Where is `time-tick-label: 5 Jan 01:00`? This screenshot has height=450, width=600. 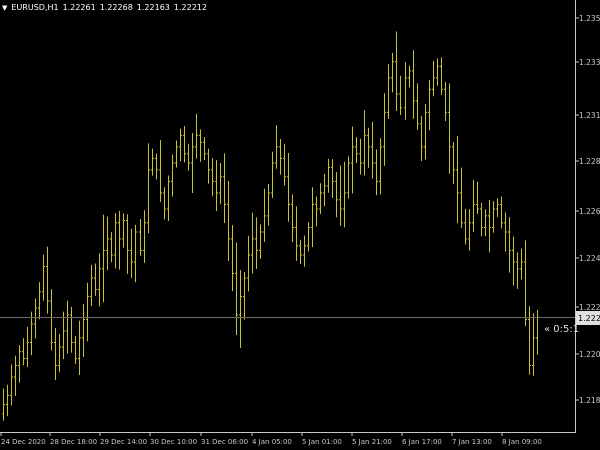 time-tick-label: 5 Jan 01:00 is located at coordinates (322, 442).